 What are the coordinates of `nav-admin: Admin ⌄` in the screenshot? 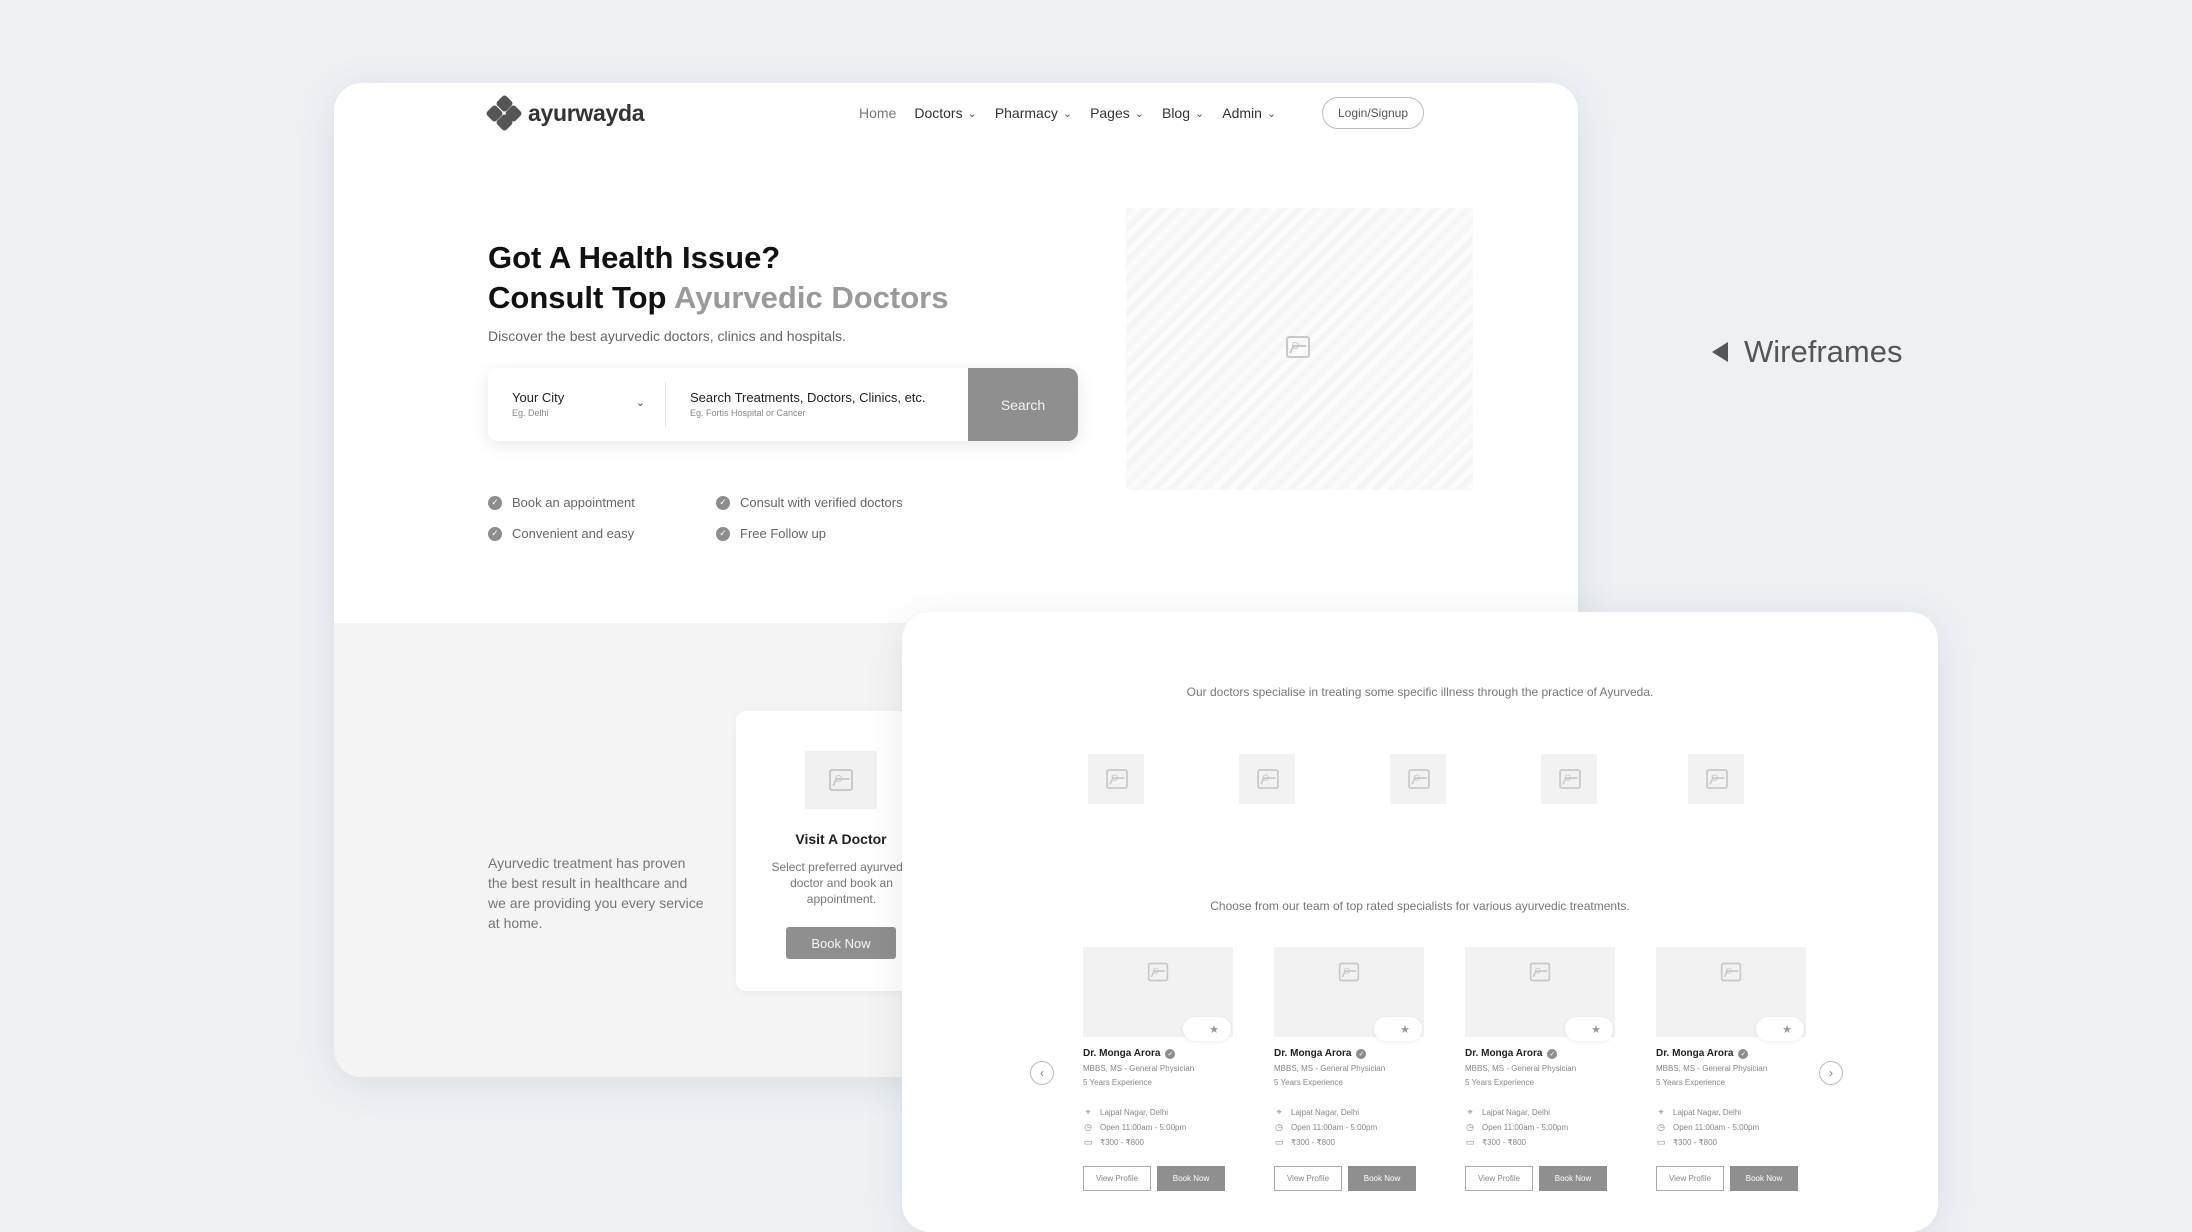 It's located at (1249, 113).